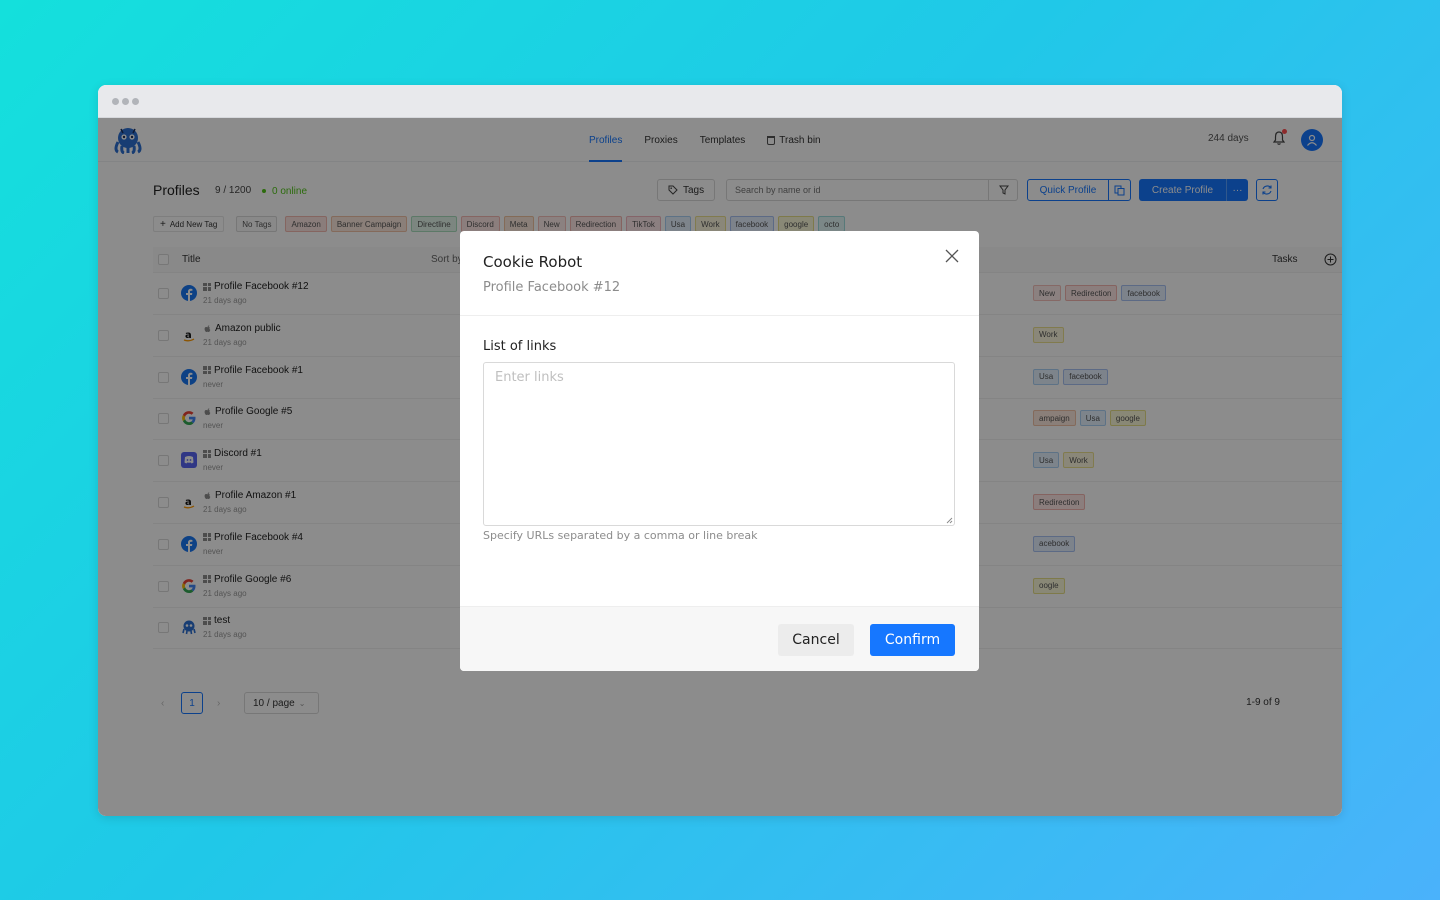 This screenshot has width=1440, height=900. What do you see at coordinates (720, 101) in the screenshot?
I see `window-titlebar` at bounding box center [720, 101].